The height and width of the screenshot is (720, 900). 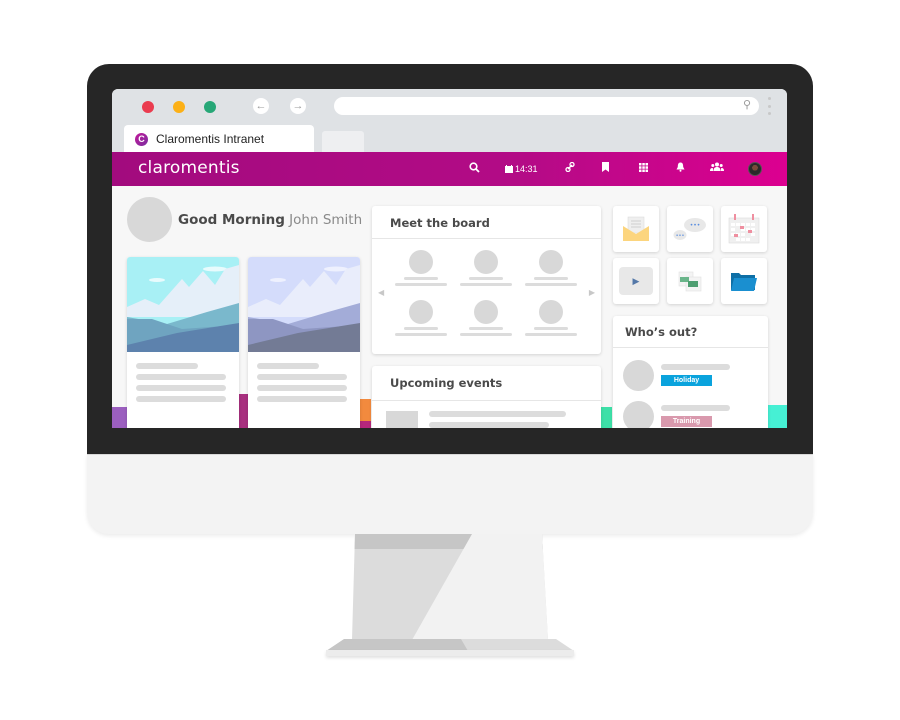 What do you see at coordinates (546, 106) in the screenshot?
I see `address-bar: ⚲` at bounding box center [546, 106].